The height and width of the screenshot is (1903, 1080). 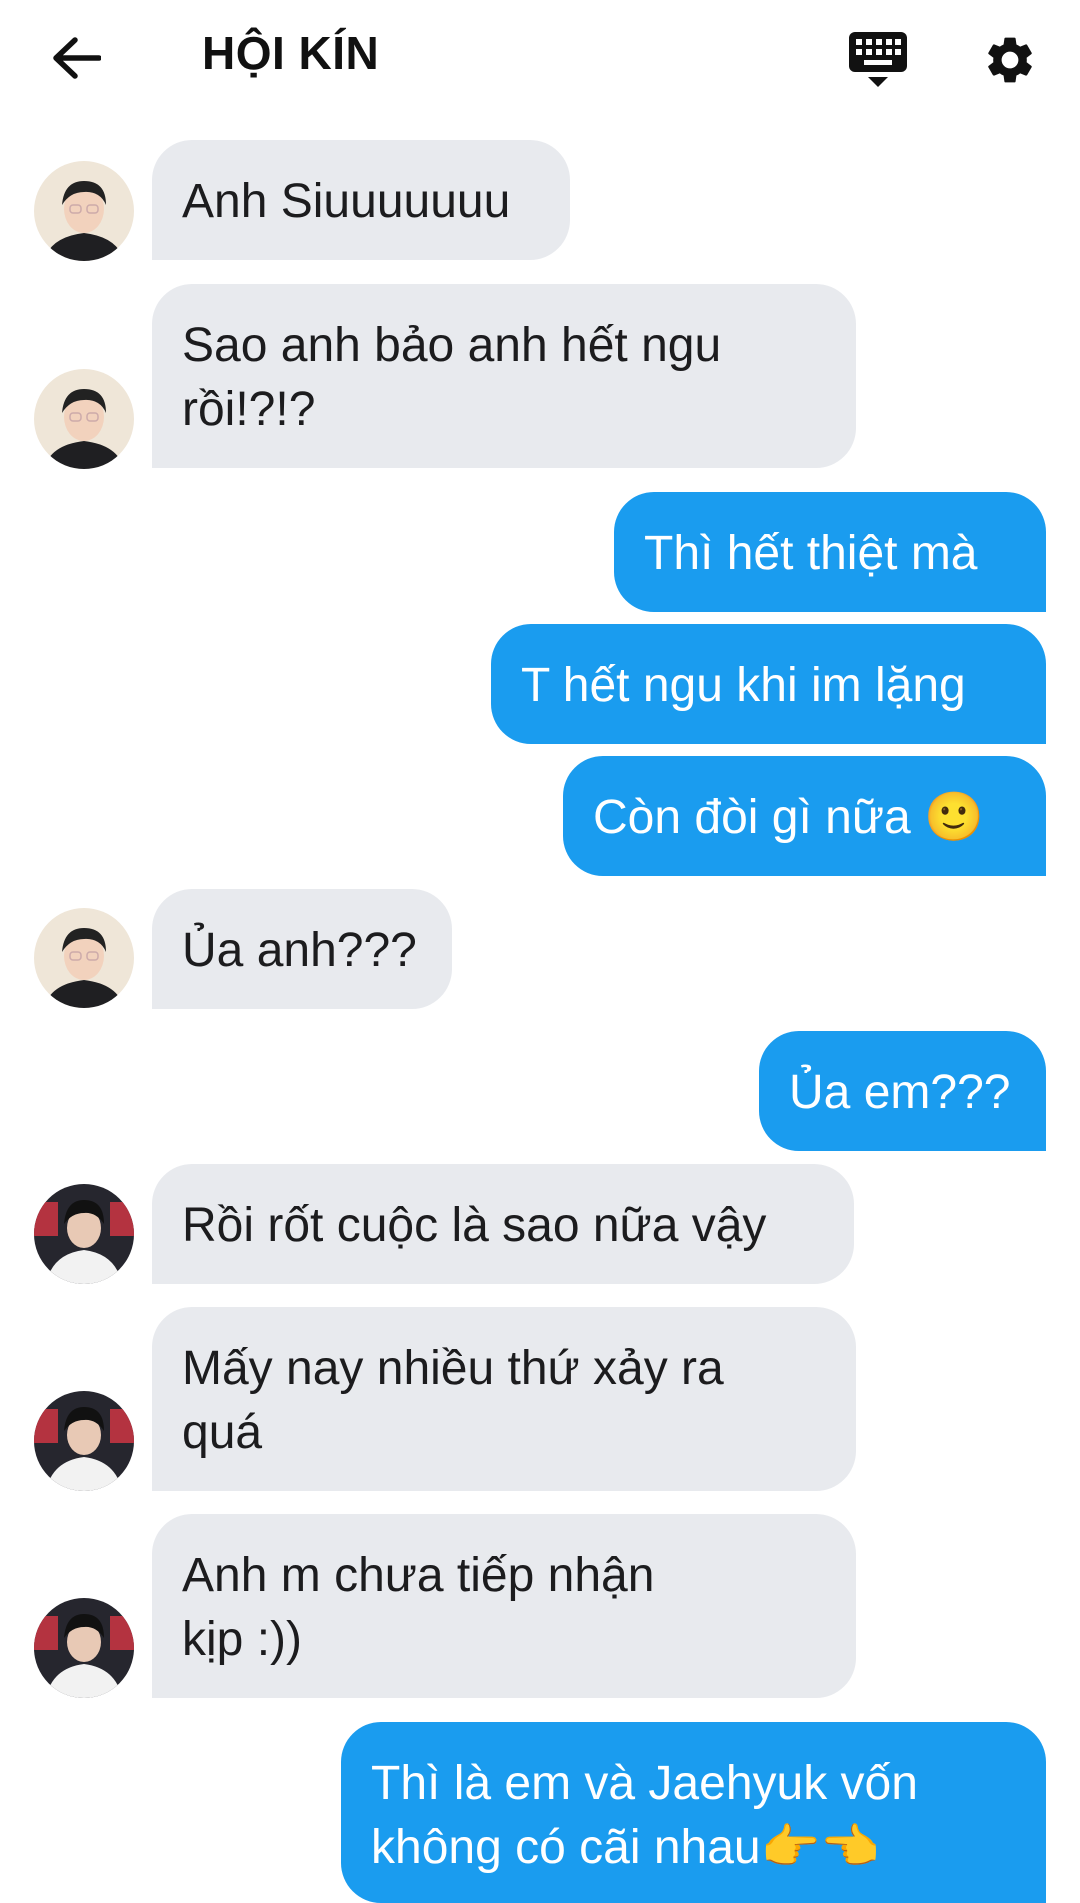 What do you see at coordinates (503, 1224) in the screenshot?
I see `message-bubble-incoming: Rồi rốt cuộc là sao nữa vậy` at bounding box center [503, 1224].